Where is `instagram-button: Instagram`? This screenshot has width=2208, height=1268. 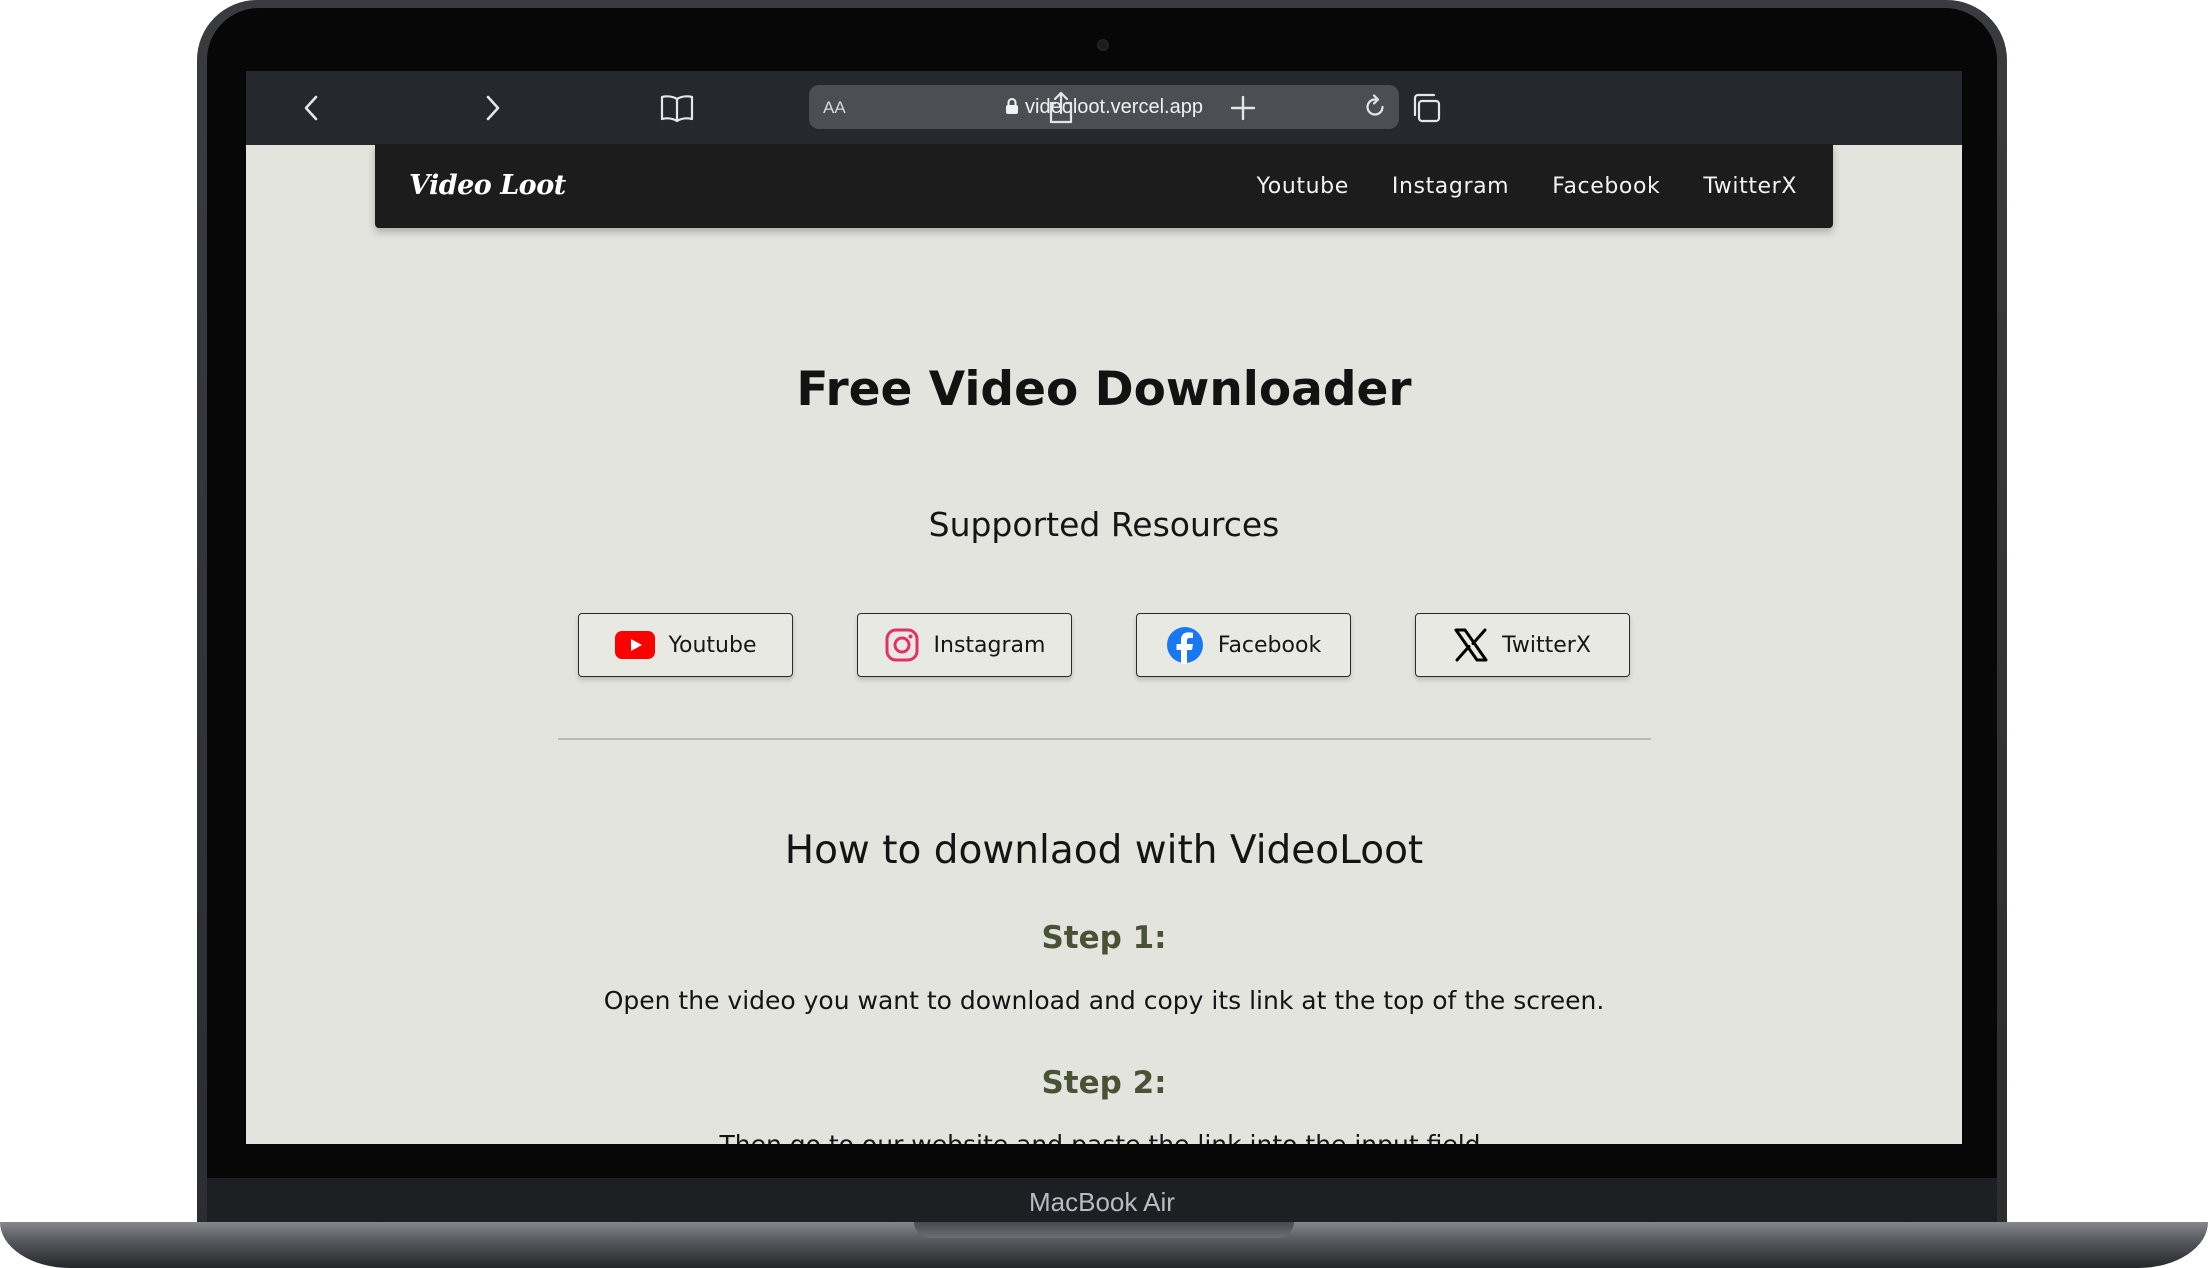
instagram-button: Instagram is located at coordinates (964, 645).